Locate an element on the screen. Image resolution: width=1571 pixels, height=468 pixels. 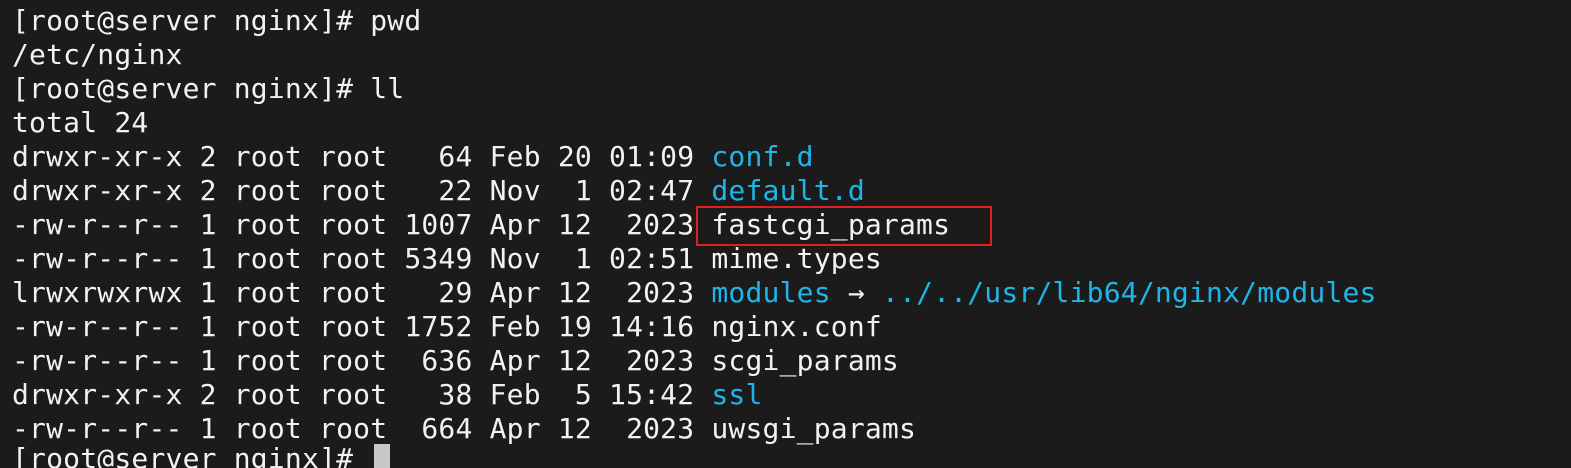
prompt-line-pwd: [root@server nginx]# pwd is located at coordinates (216, 21).